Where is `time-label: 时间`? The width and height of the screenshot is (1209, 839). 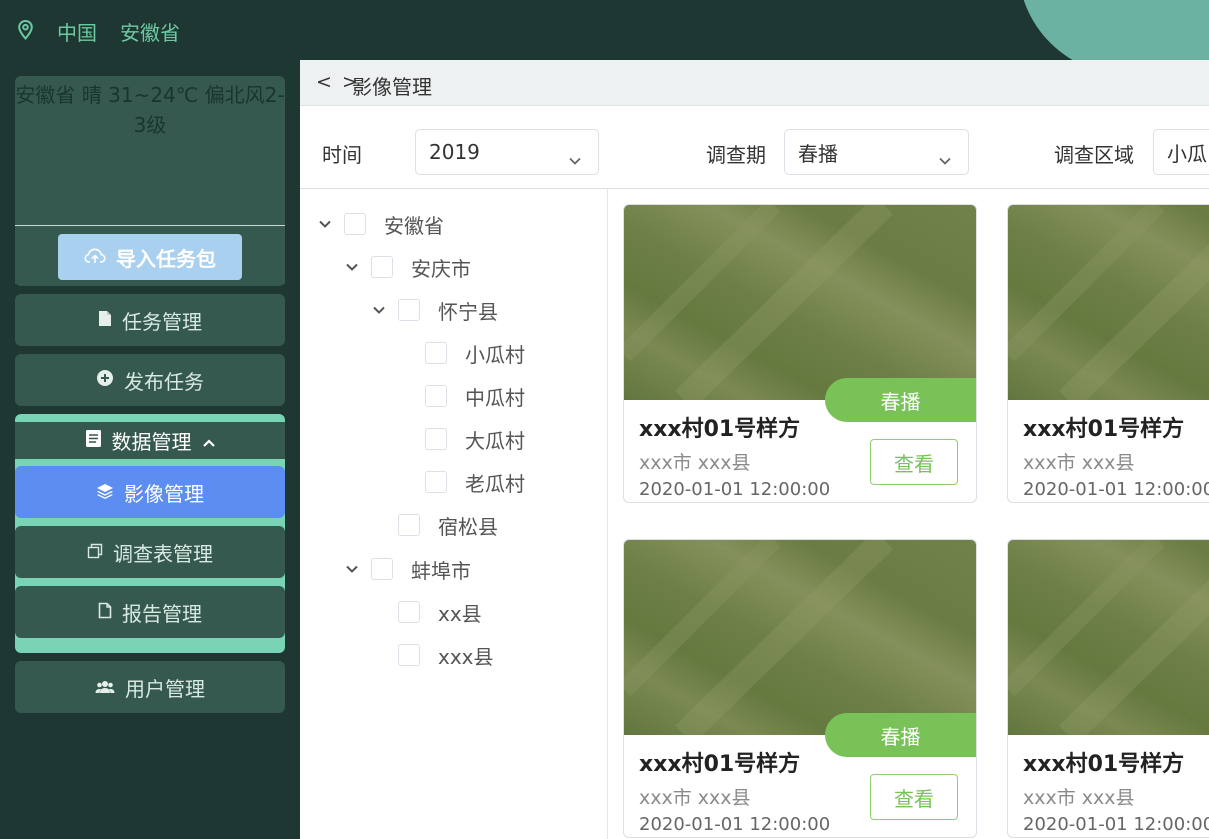 time-label: 时间 is located at coordinates (342, 155).